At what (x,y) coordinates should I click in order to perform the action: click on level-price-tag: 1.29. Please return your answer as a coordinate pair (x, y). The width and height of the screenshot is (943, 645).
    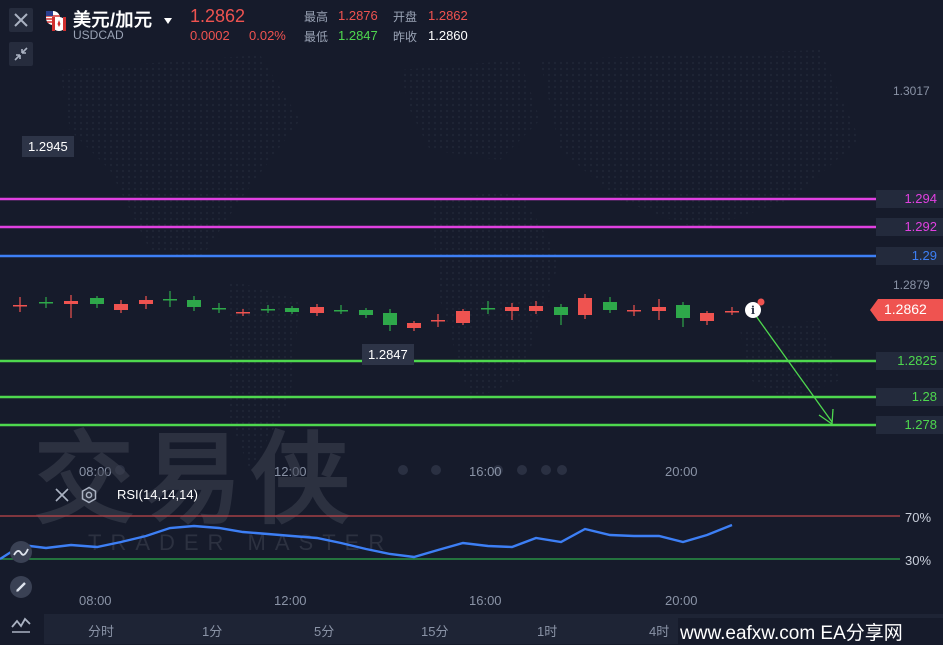
    Looking at the image, I should click on (909, 256).